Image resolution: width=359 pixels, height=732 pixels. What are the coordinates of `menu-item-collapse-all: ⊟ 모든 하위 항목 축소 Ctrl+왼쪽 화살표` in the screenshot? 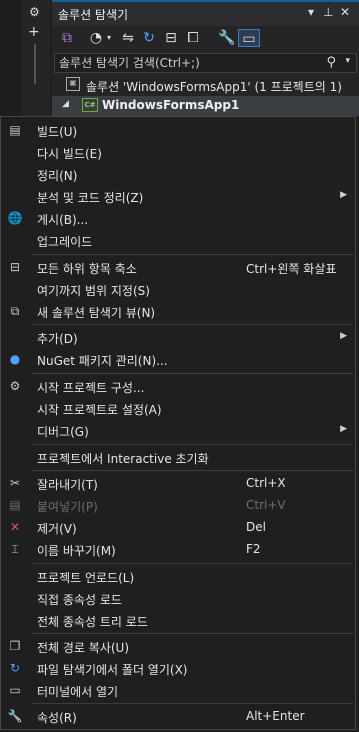 It's located at (178, 267).